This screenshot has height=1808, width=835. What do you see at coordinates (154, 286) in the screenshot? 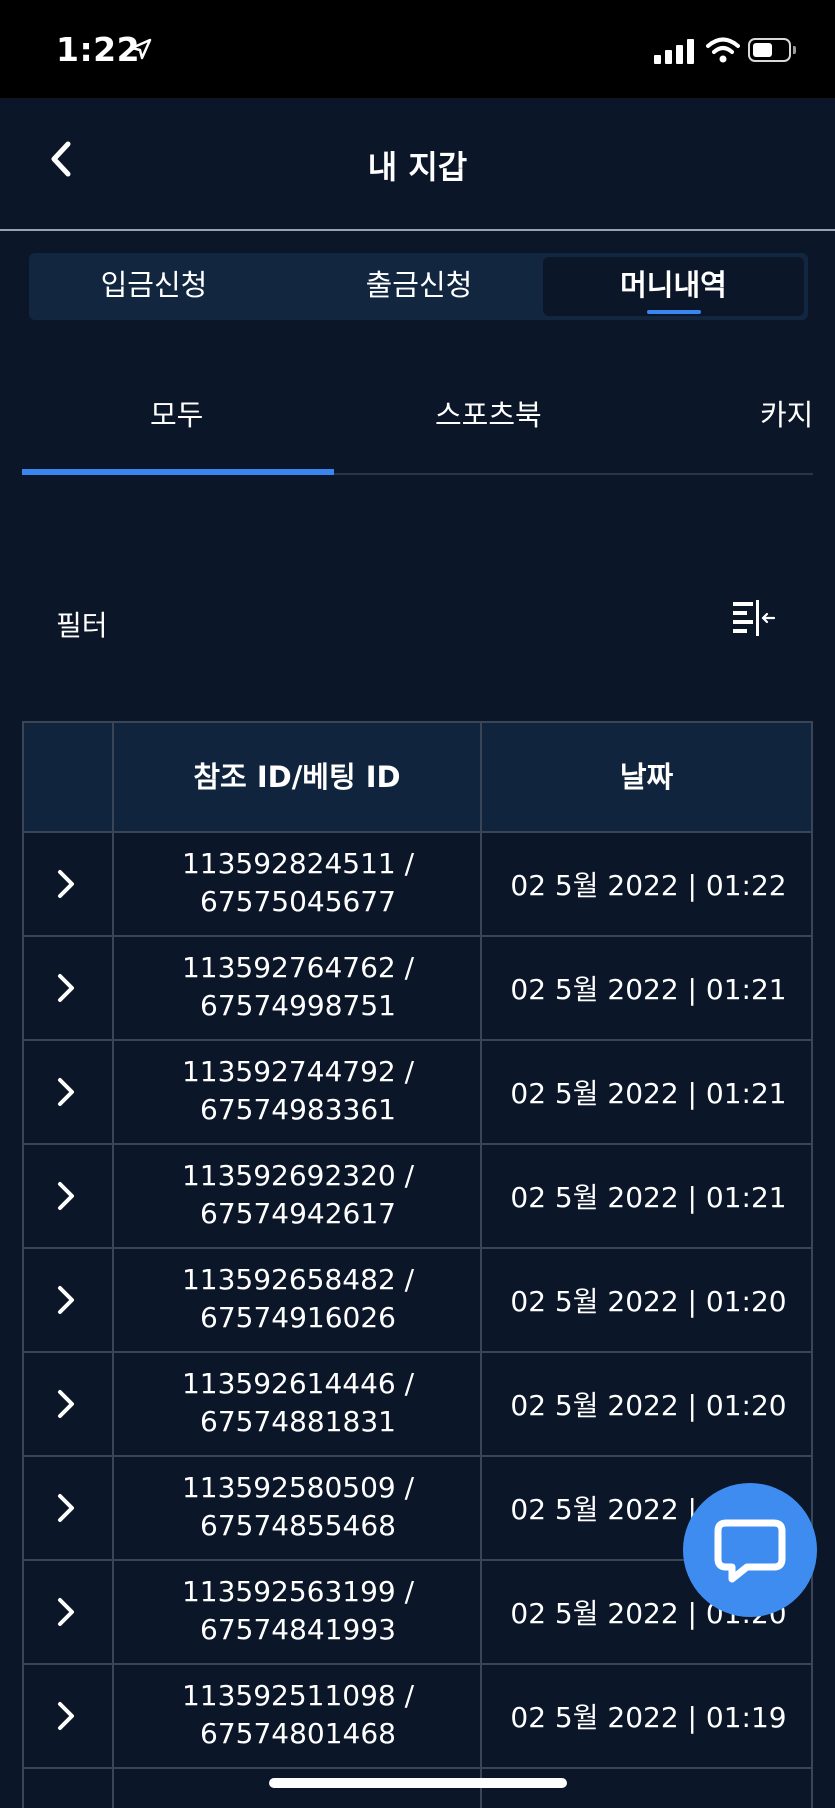
I see `tab-deposit-request: 입금신청` at bounding box center [154, 286].